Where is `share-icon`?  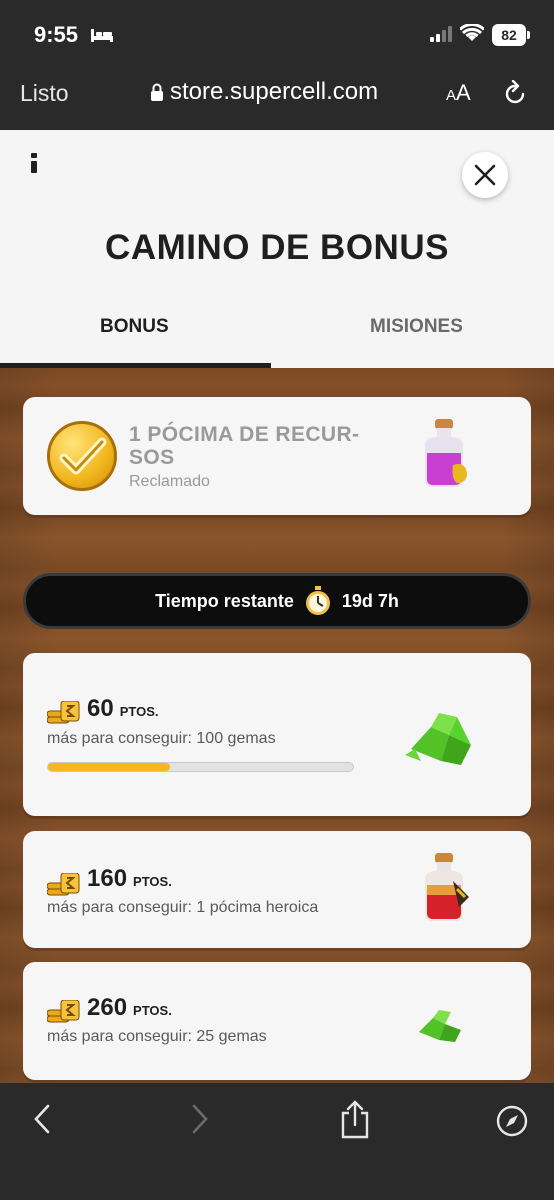
share-icon is located at coordinates (355, 1119).